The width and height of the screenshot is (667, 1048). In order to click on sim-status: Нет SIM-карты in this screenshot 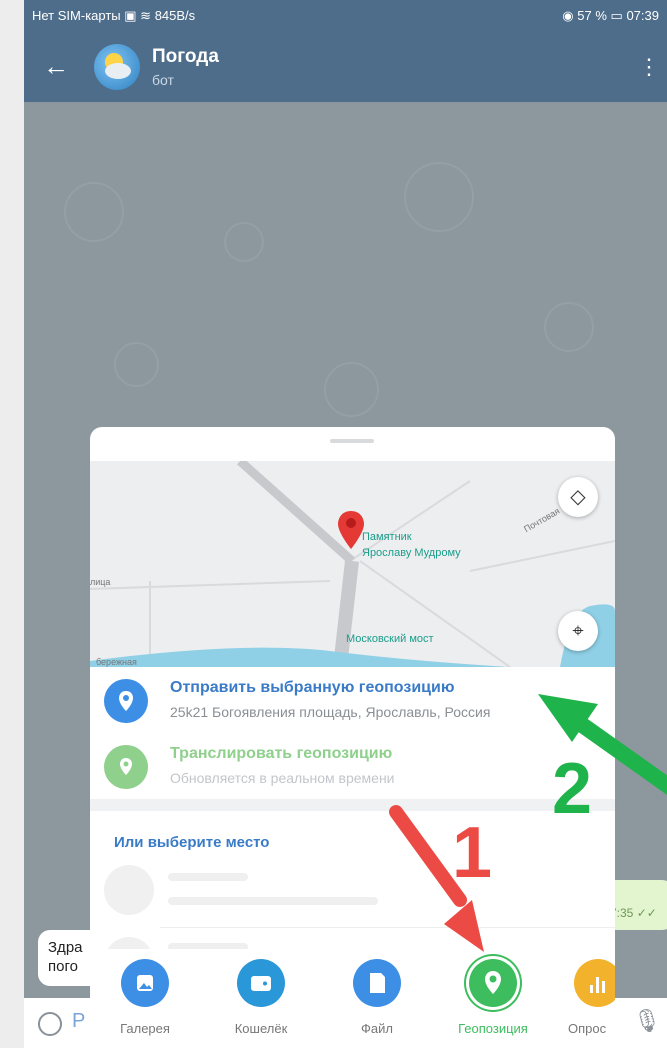, I will do `click(76, 15)`.